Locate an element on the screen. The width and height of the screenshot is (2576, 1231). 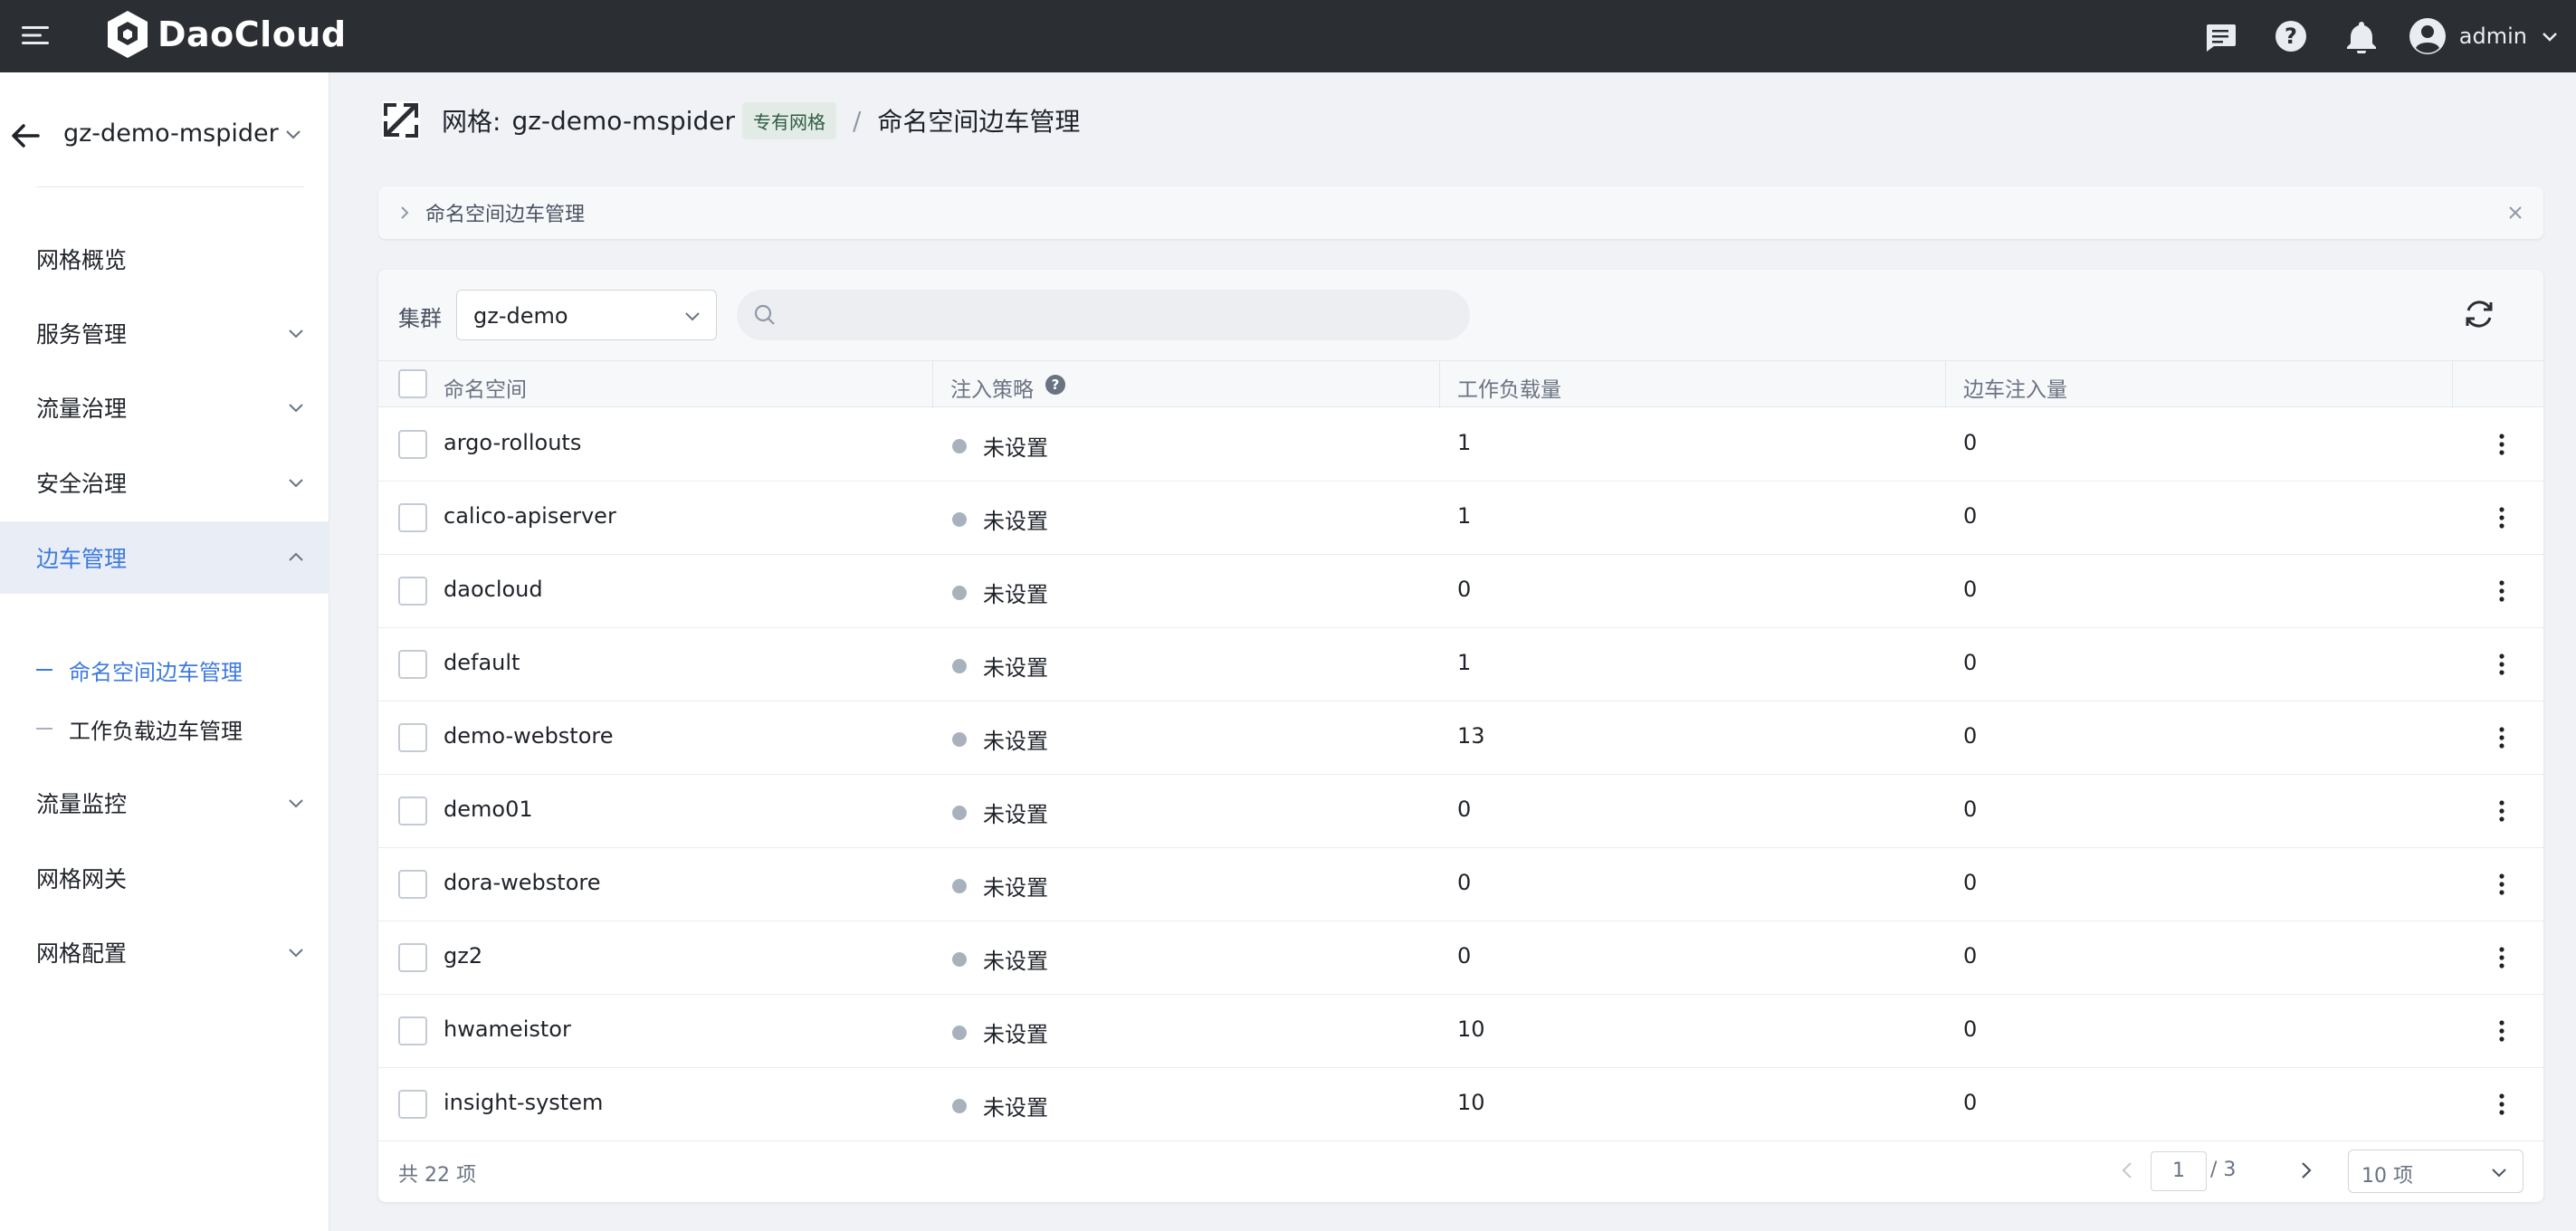
mesh-selector: gz-demo-mspider is located at coordinates (164, 136).